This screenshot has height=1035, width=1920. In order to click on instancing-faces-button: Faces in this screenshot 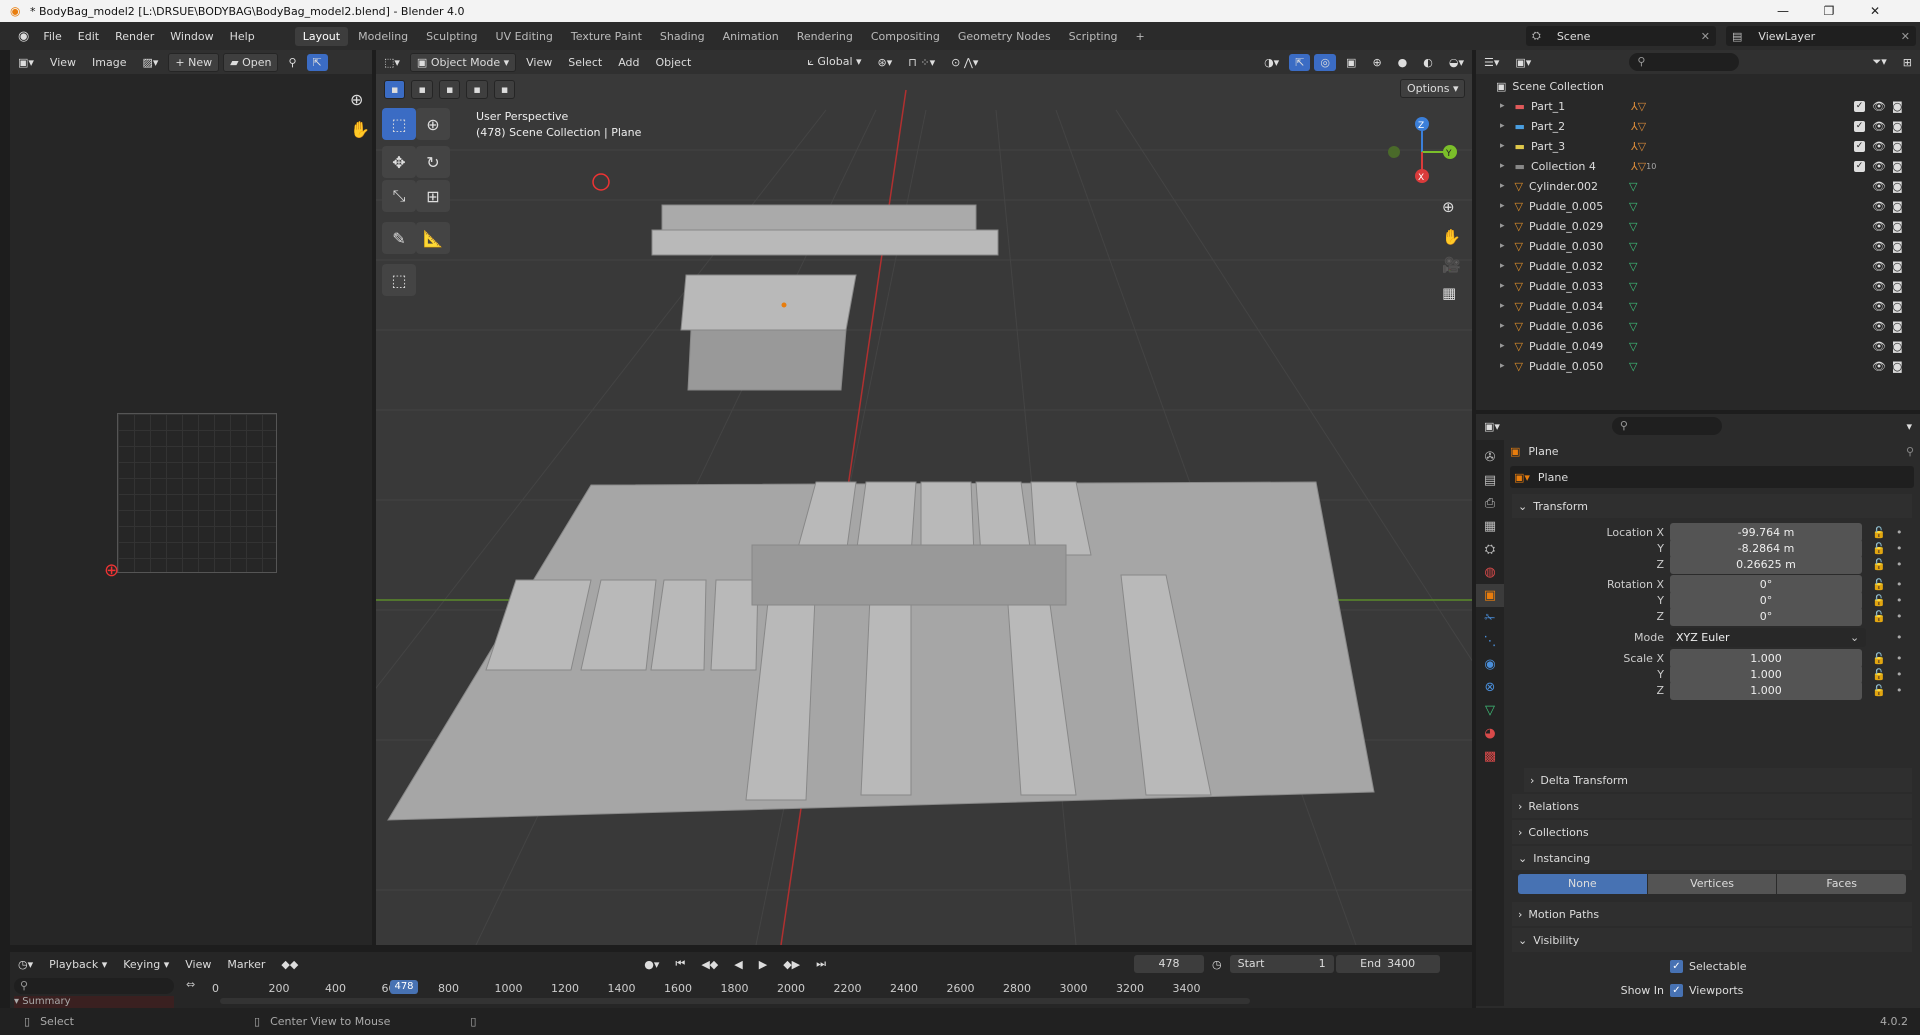, I will do `click(1842, 884)`.